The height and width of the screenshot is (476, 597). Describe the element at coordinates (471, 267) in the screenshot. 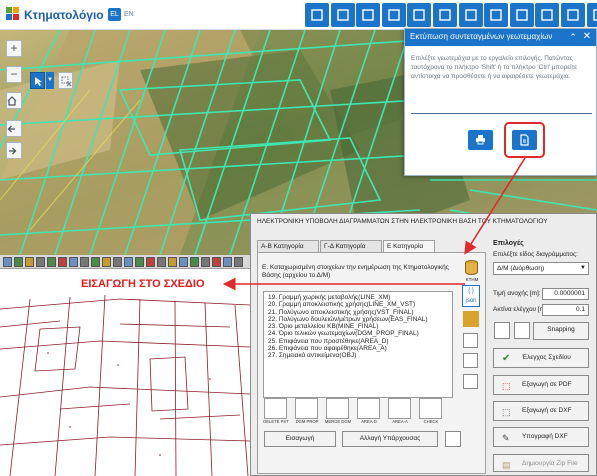

I see `database-icon` at that location.